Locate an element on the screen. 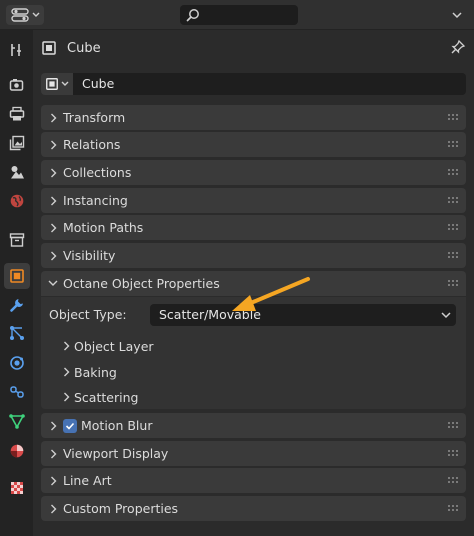 The height and width of the screenshot is (536, 474). search-icon is located at coordinates (192, 15).